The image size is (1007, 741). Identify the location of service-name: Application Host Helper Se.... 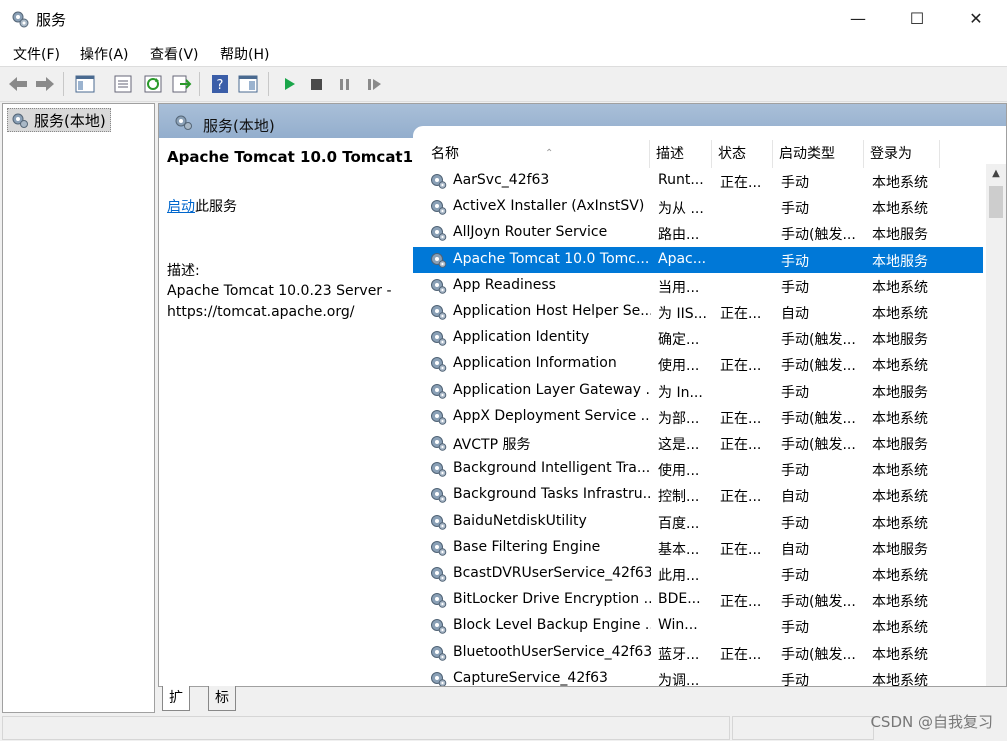
(552, 311).